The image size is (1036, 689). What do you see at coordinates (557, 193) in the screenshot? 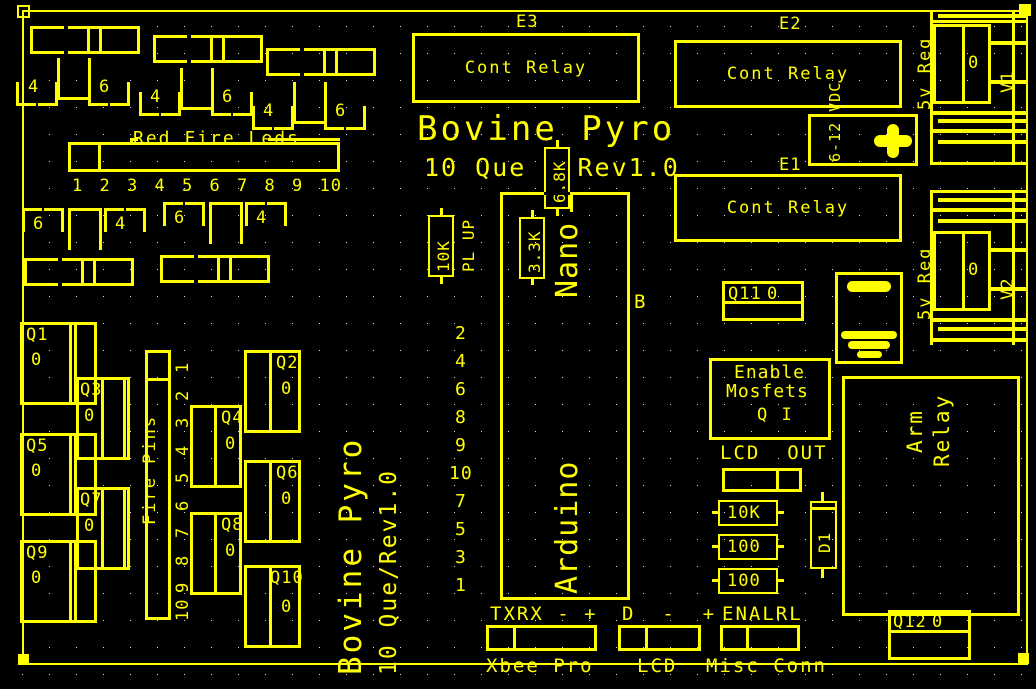
I see `nano-notch` at bounding box center [557, 193].